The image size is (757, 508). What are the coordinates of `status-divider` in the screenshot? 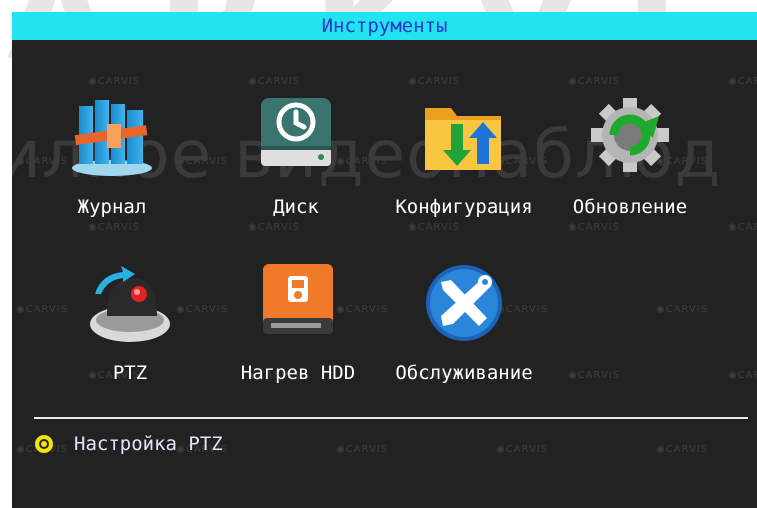 It's located at (391, 418).